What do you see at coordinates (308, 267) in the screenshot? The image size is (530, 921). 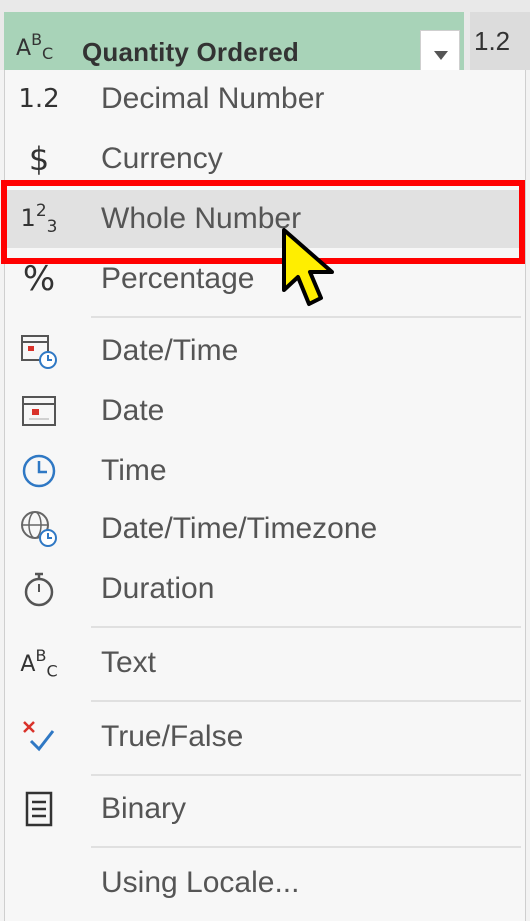 I see `mouse-pointer-icon` at bounding box center [308, 267].